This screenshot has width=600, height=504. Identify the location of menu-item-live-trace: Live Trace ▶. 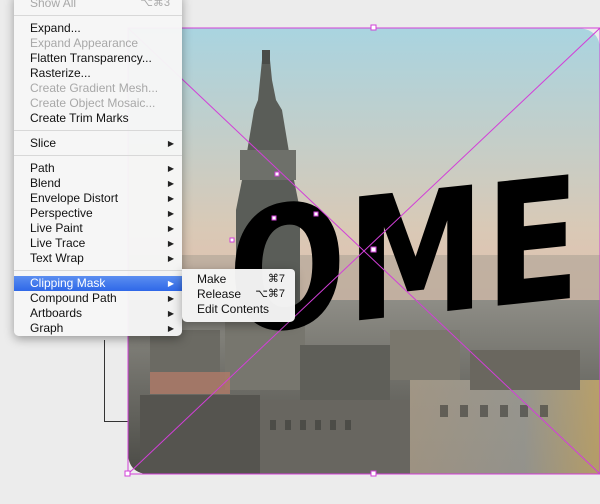
(98, 243).